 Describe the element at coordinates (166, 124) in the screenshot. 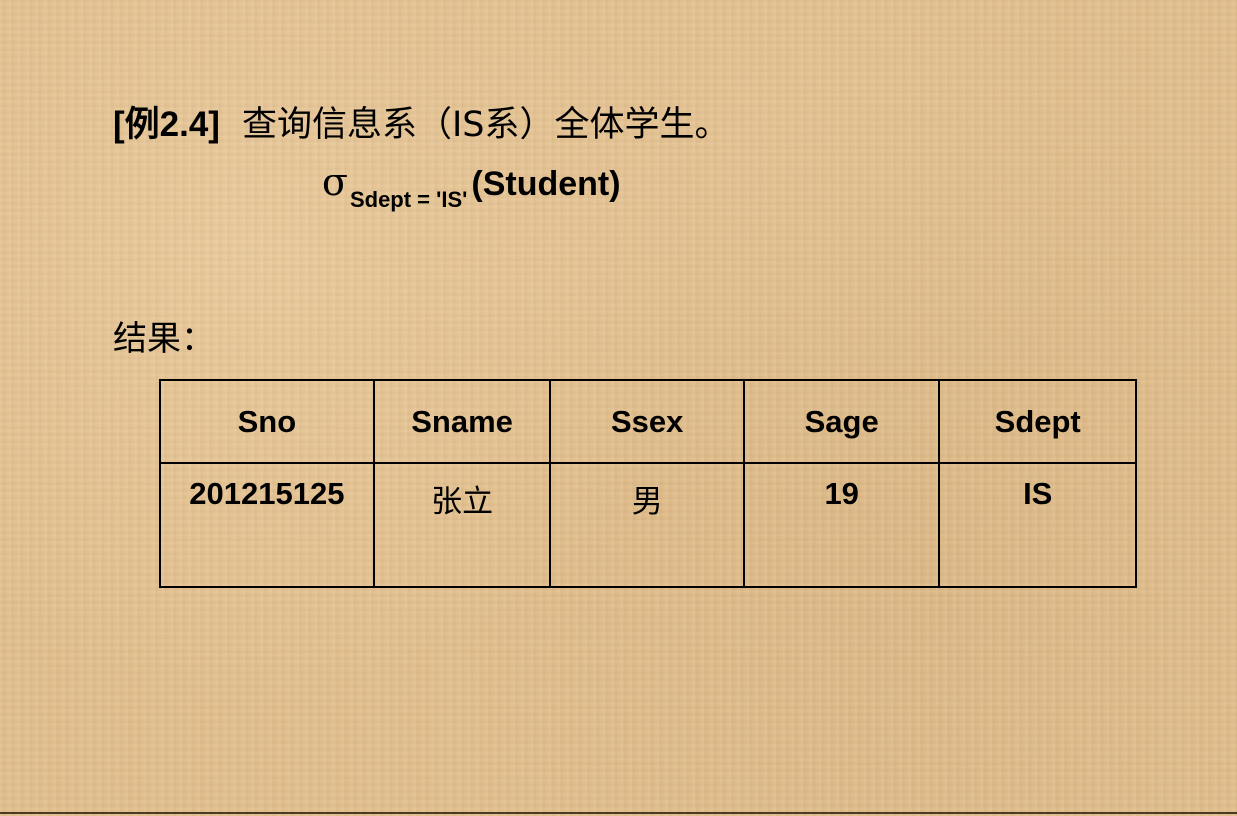

I see `example-label: [例2.4]` at that location.